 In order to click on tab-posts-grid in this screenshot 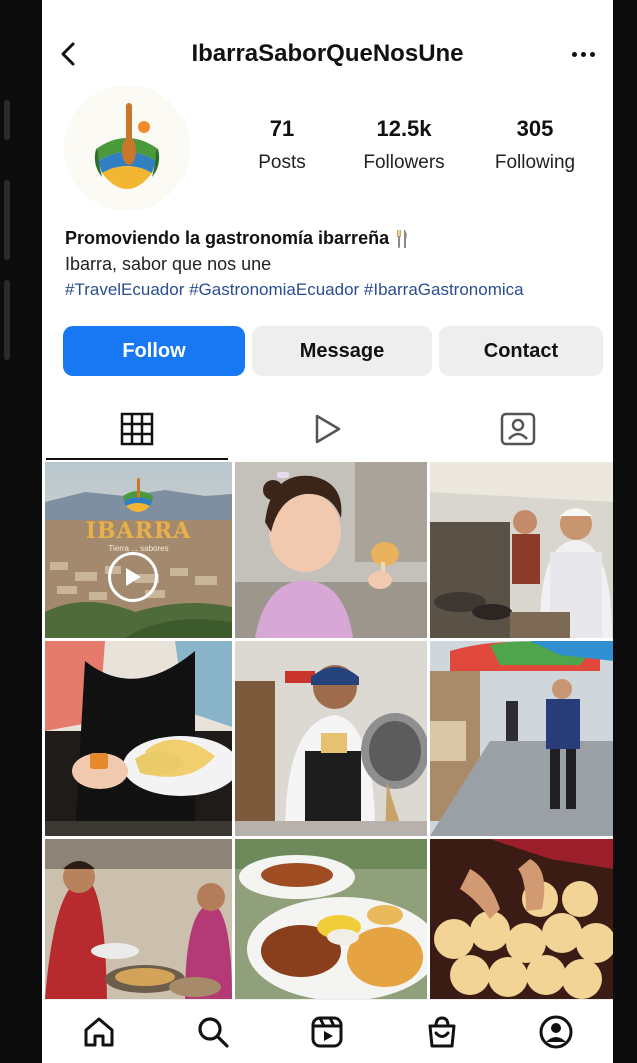, I will do `click(137, 429)`.